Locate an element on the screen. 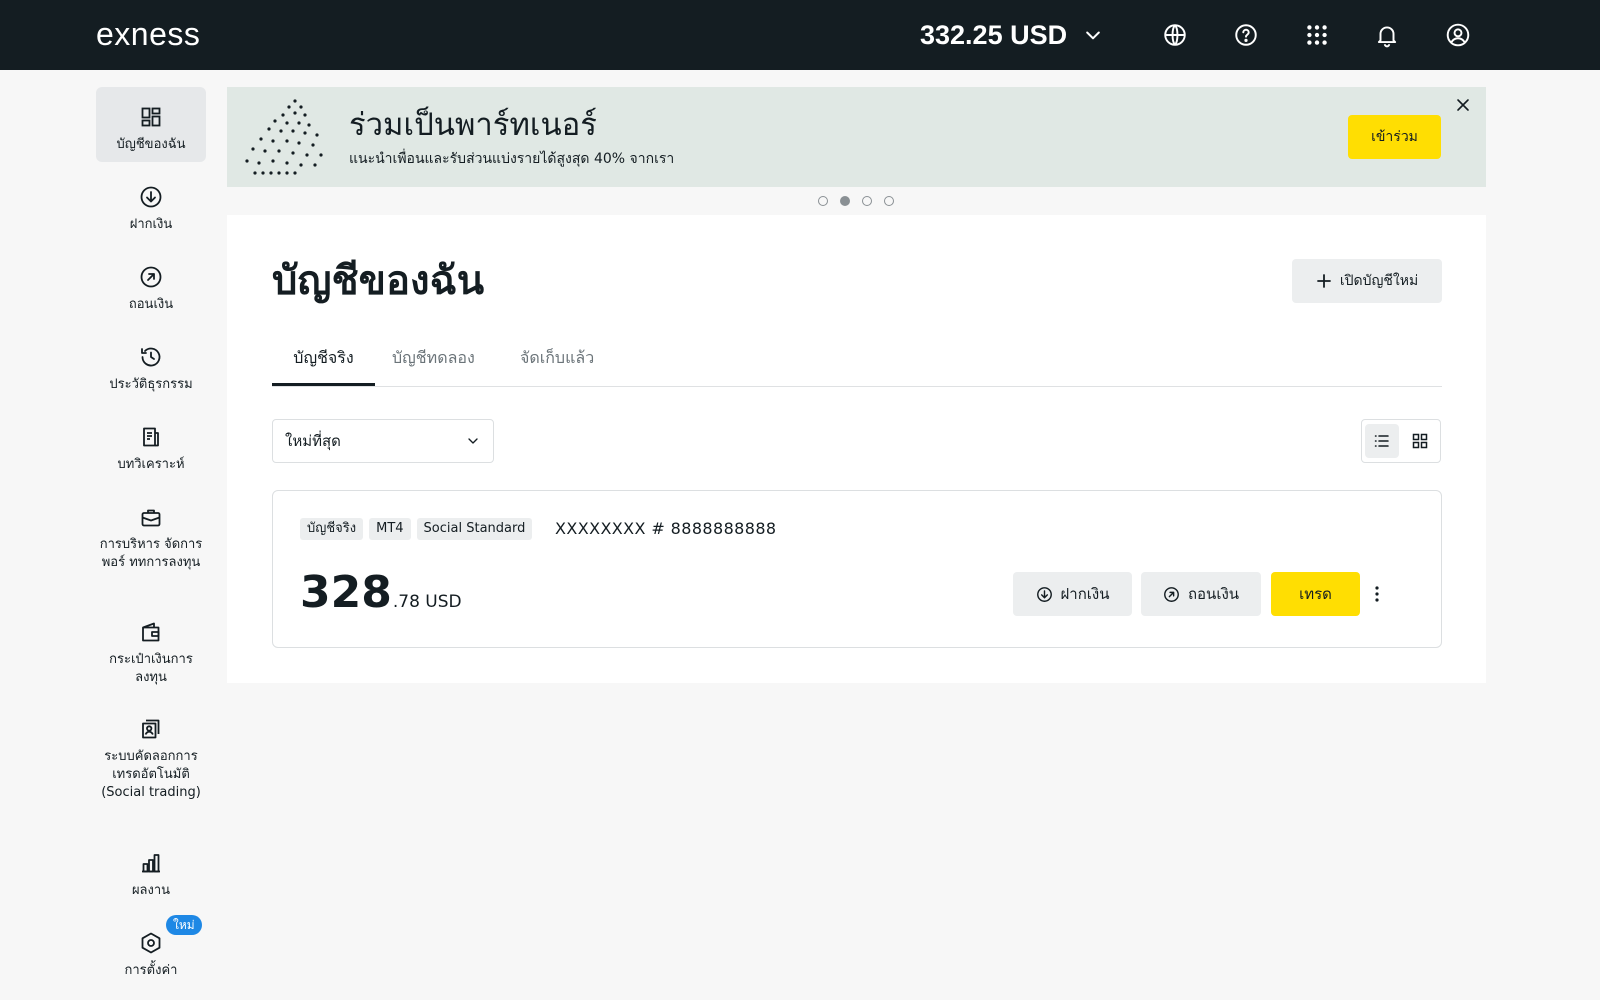 This screenshot has width=1600, height=1000. list-view-icon is located at coordinates (1382, 441).